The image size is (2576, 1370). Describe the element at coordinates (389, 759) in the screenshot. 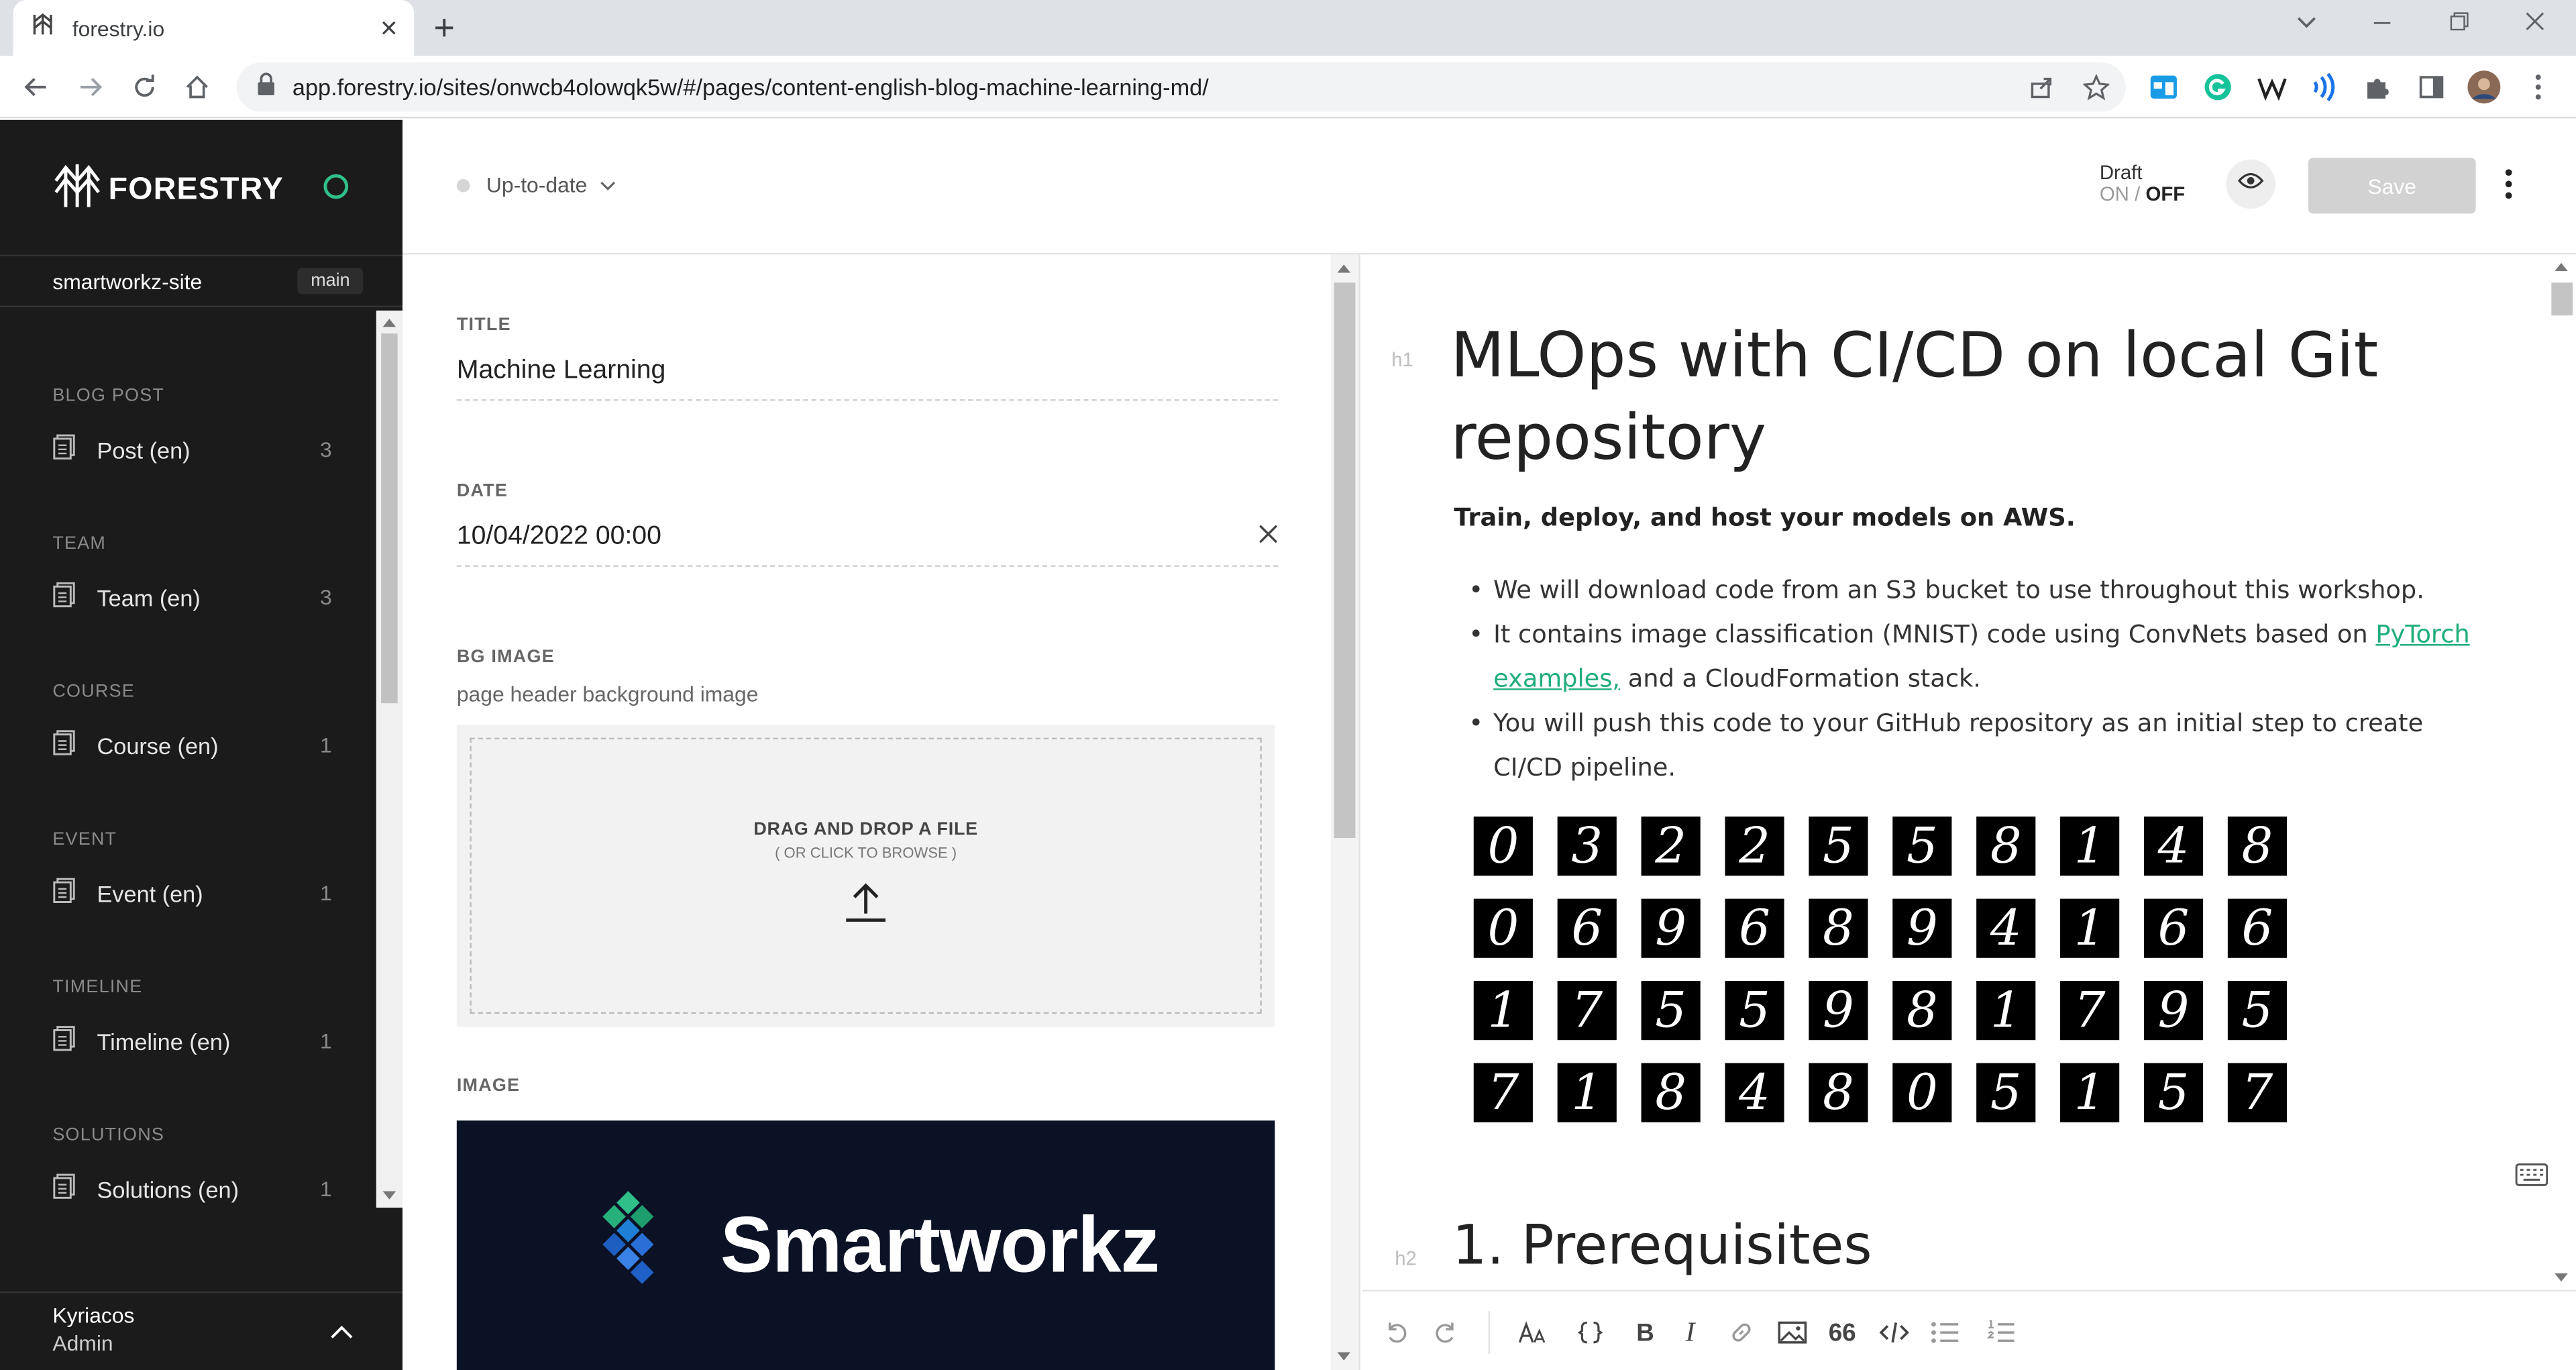

I see `sidebar-scrollbar` at that location.